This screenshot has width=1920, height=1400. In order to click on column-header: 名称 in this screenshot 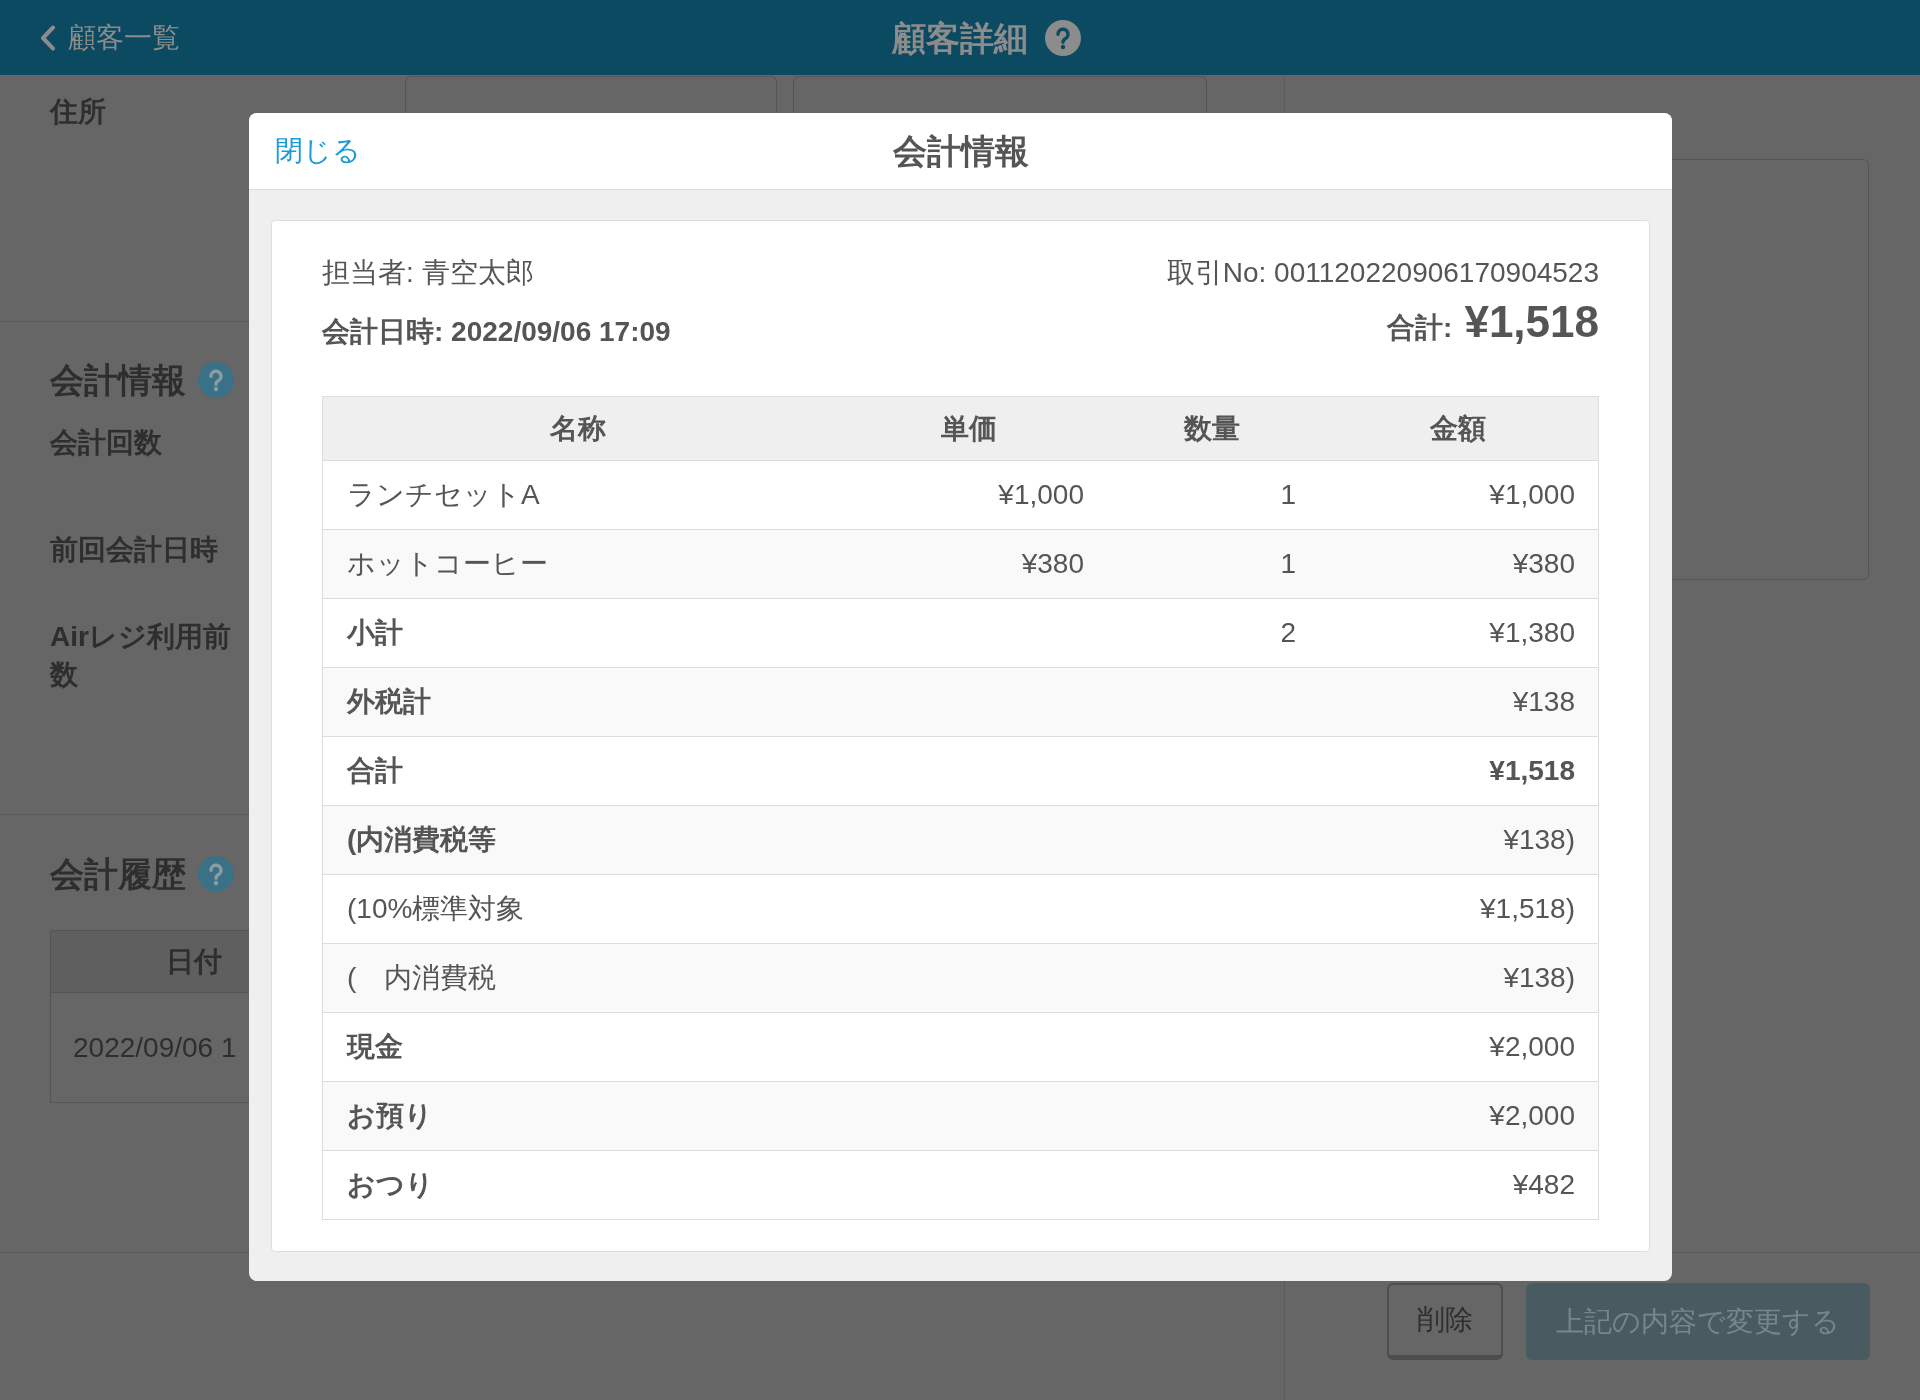, I will do `click(577, 428)`.